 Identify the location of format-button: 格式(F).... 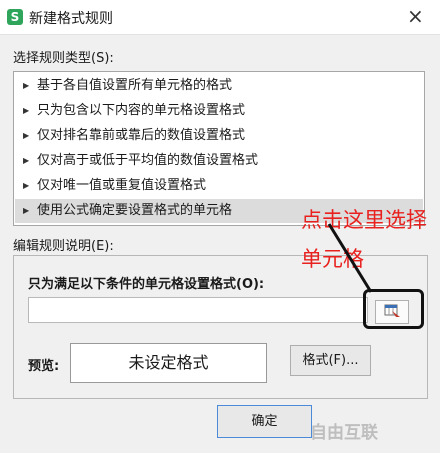
(330, 360).